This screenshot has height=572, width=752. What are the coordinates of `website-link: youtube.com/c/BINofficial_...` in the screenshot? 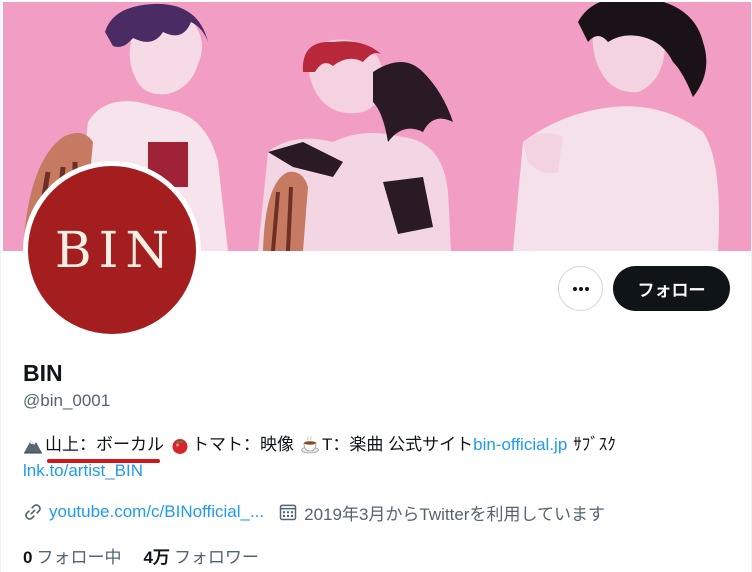 It's located at (156, 512).